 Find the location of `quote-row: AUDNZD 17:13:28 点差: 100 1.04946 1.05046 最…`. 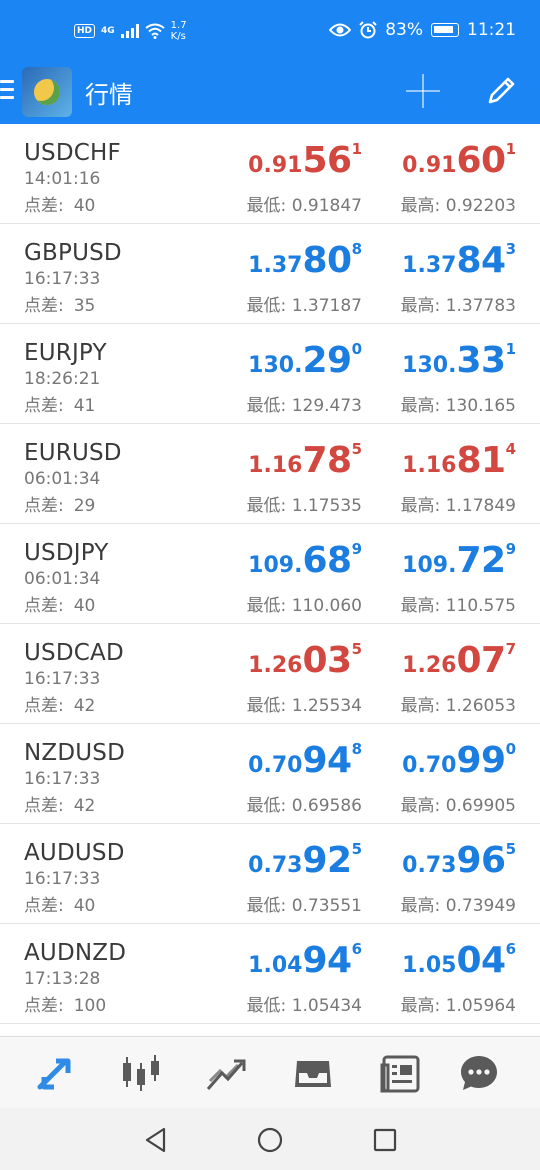

quote-row: AUDNZD 17:13:28 点差: 100 1.04946 1.05046 最… is located at coordinates (270, 974).